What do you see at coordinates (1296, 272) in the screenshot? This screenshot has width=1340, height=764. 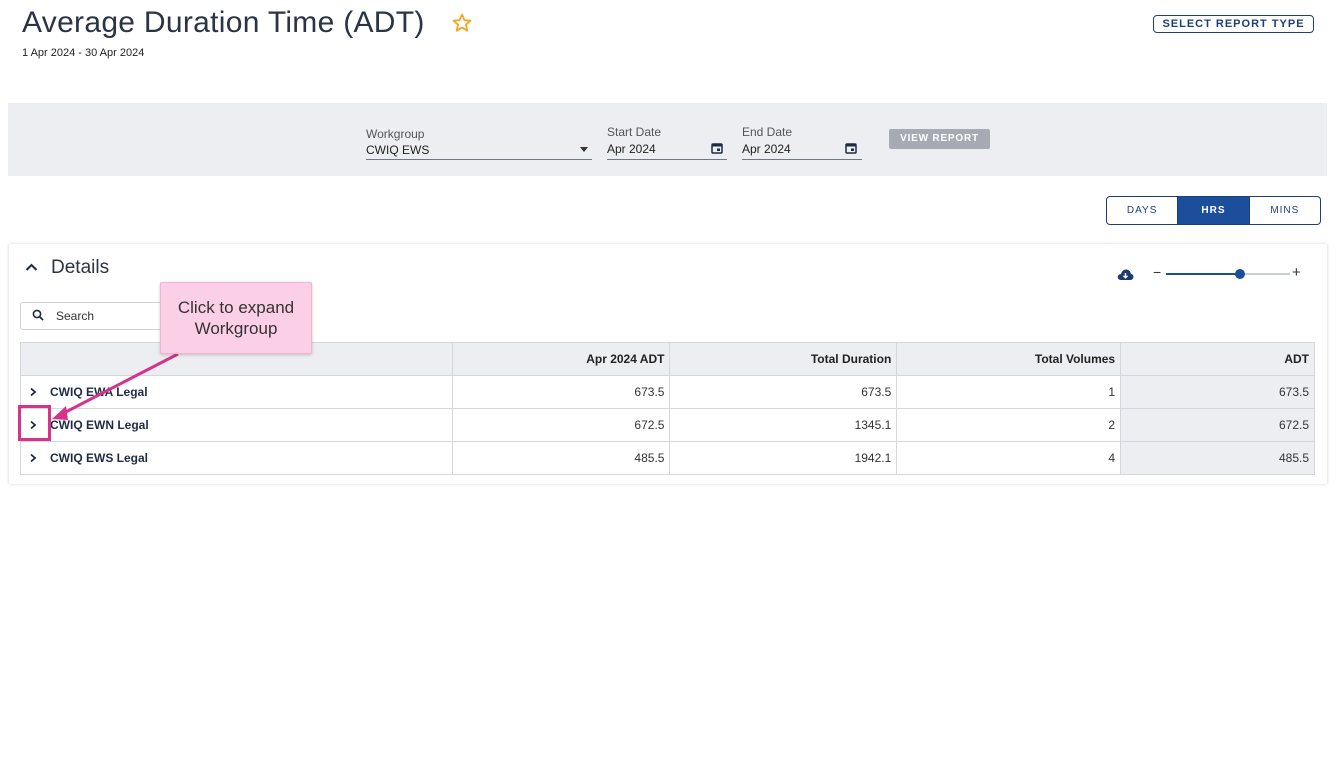 I see `zoom-in-button: +` at bounding box center [1296, 272].